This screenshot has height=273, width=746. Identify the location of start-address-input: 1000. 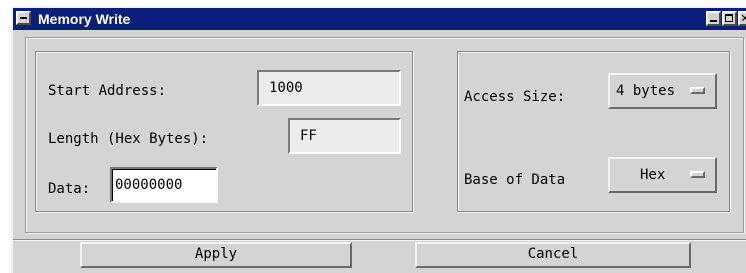
(329, 88).